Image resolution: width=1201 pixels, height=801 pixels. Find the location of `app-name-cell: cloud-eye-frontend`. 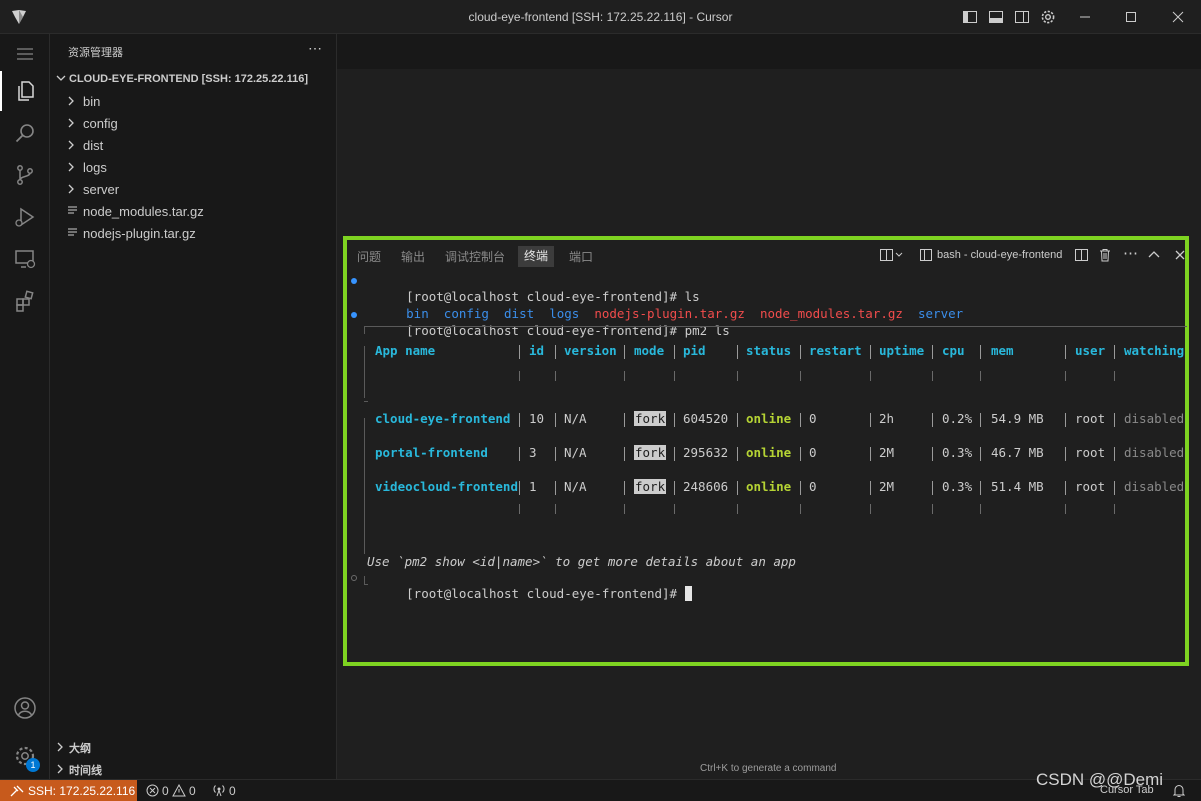

app-name-cell: cloud-eye-frontend is located at coordinates (443, 418).